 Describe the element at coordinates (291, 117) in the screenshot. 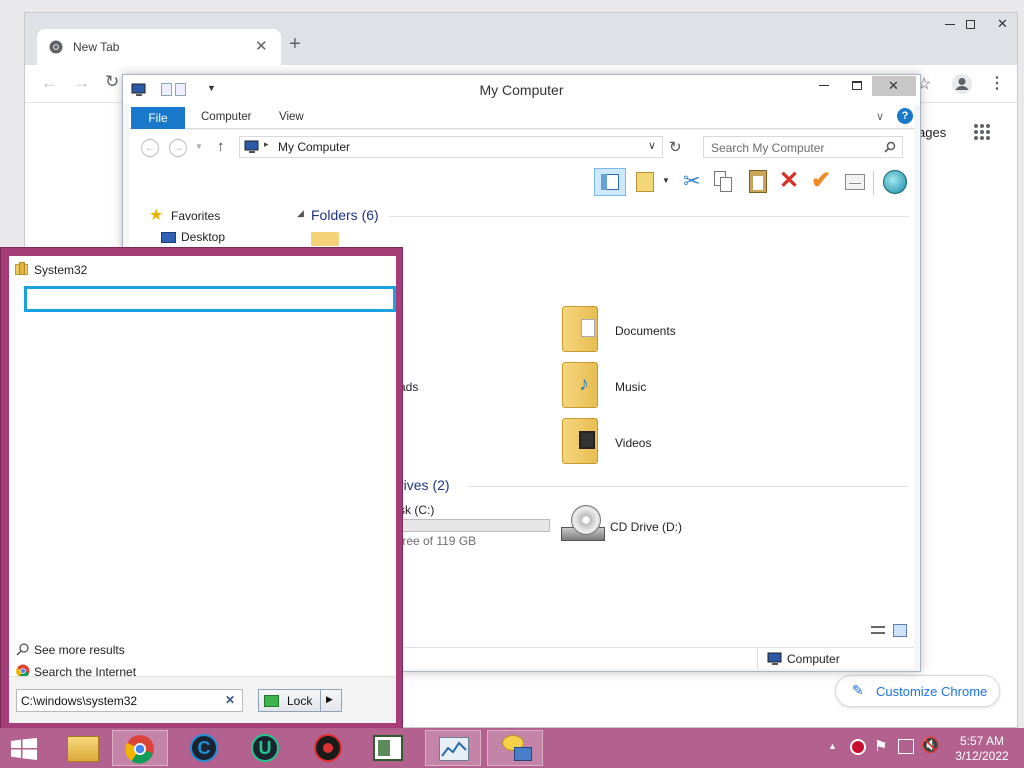

I see `ribbon-tab-view: View` at that location.